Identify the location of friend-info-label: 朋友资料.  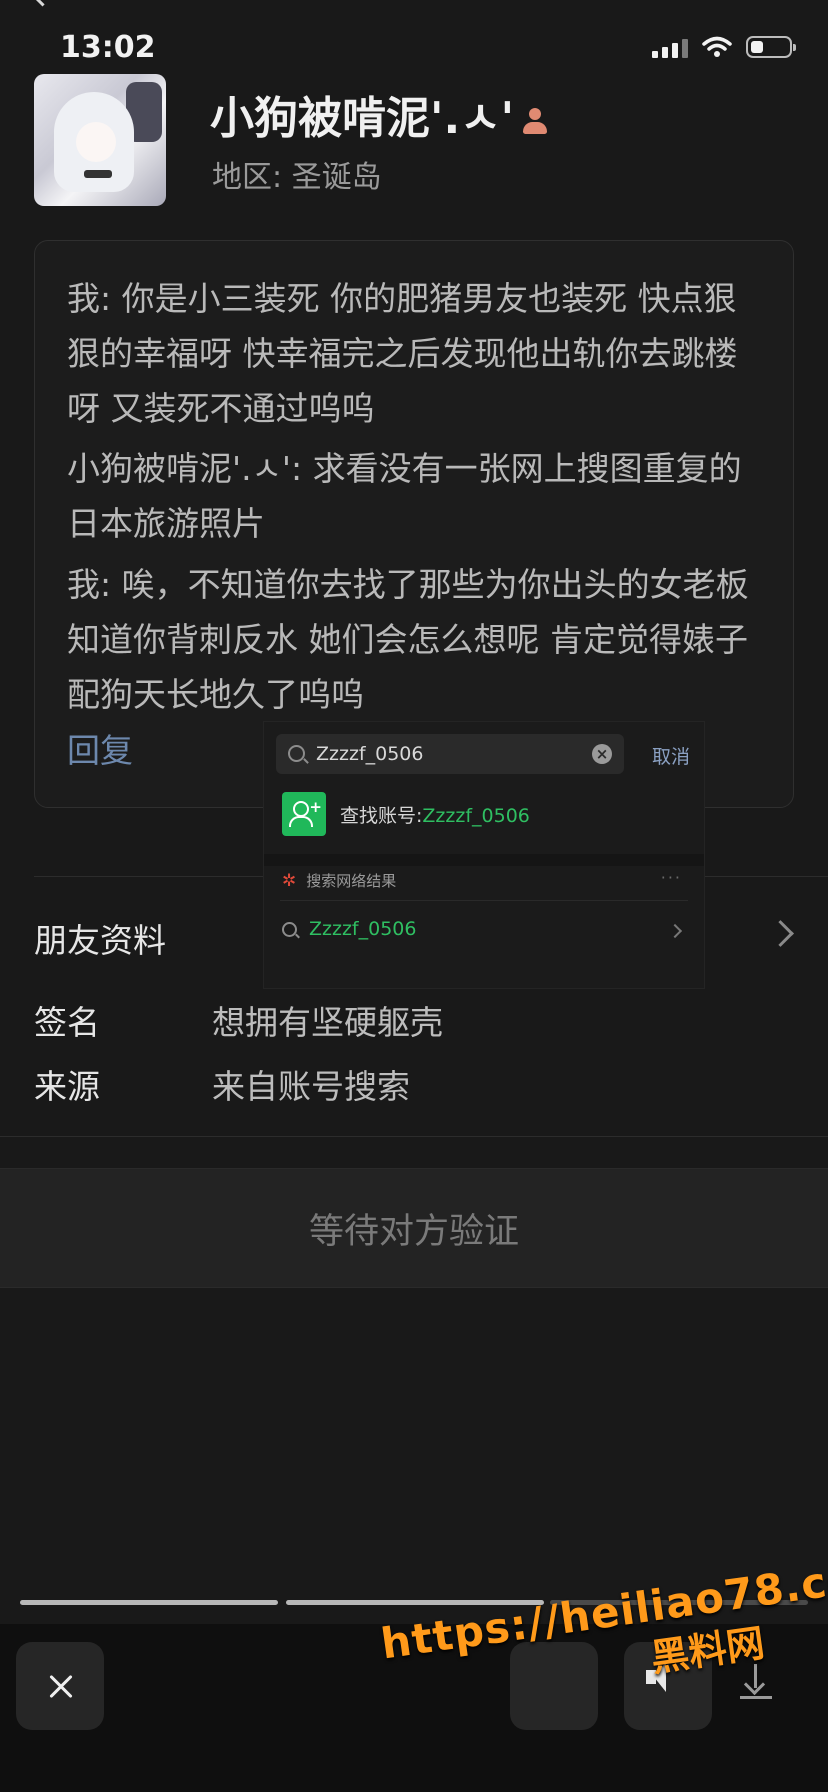
(100, 938).